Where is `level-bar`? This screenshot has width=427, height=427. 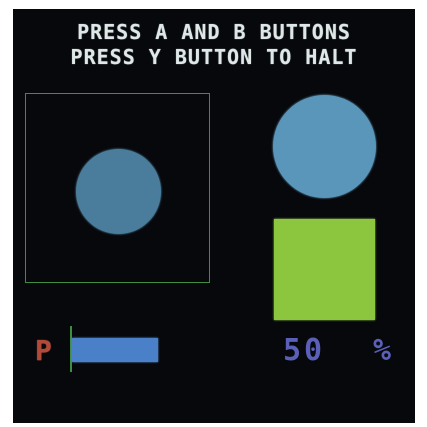
level-bar is located at coordinates (158, 350).